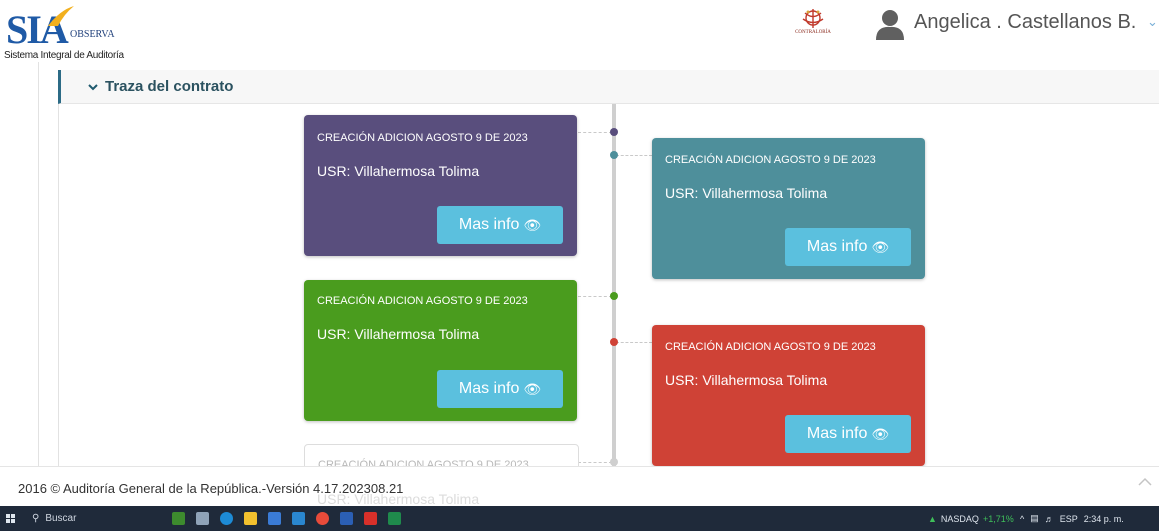  What do you see at coordinates (1145, 482) in the screenshot?
I see `chevron-up-icon` at bounding box center [1145, 482].